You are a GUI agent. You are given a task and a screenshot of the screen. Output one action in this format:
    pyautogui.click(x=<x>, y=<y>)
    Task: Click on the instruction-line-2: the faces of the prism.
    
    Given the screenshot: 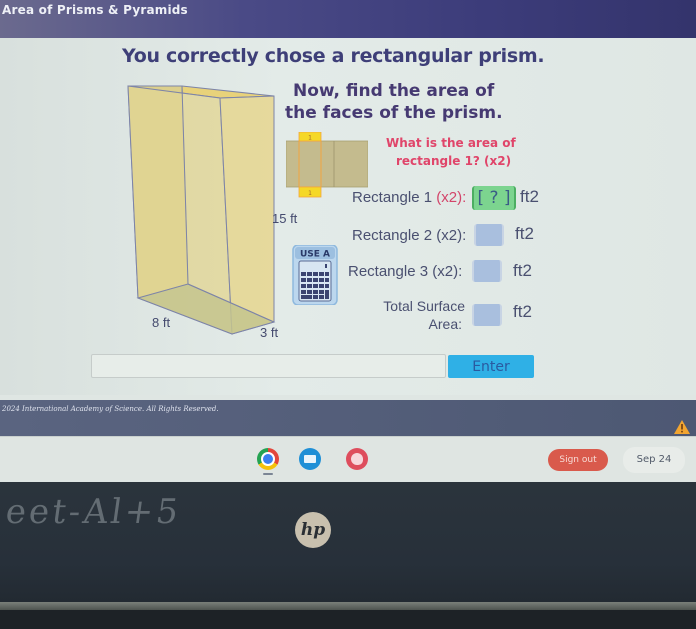 What is the action you would take?
    pyautogui.click(x=394, y=113)
    